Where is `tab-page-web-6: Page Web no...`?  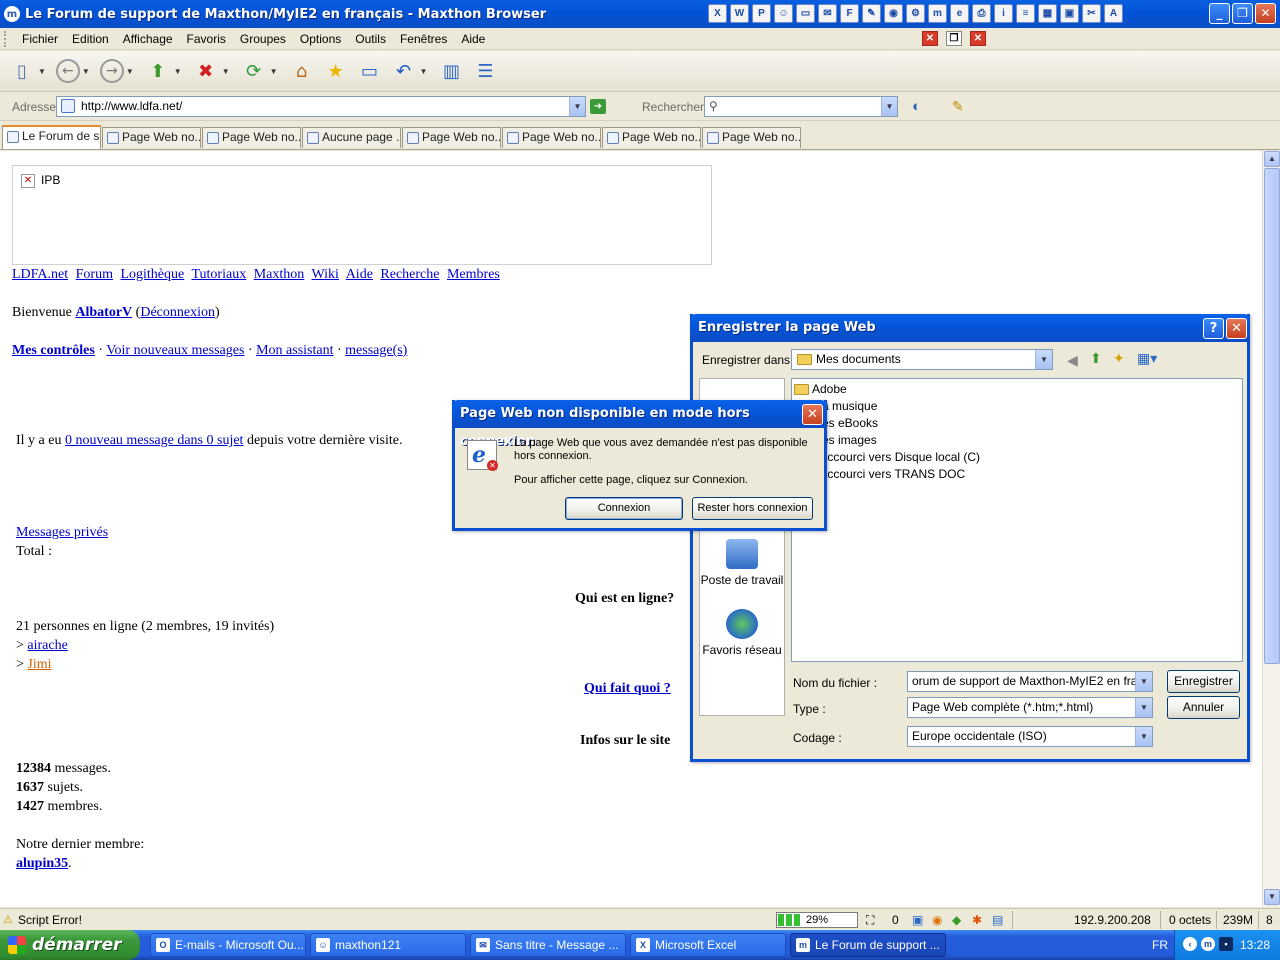
tab-page-web-6: Page Web no... is located at coordinates (751, 137).